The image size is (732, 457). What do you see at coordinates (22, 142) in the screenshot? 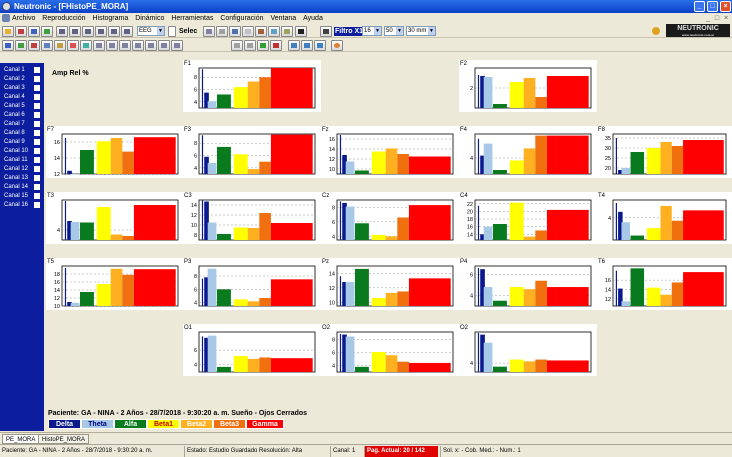
I see `channel-item: Canal 9` at bounding box center [22, 142].